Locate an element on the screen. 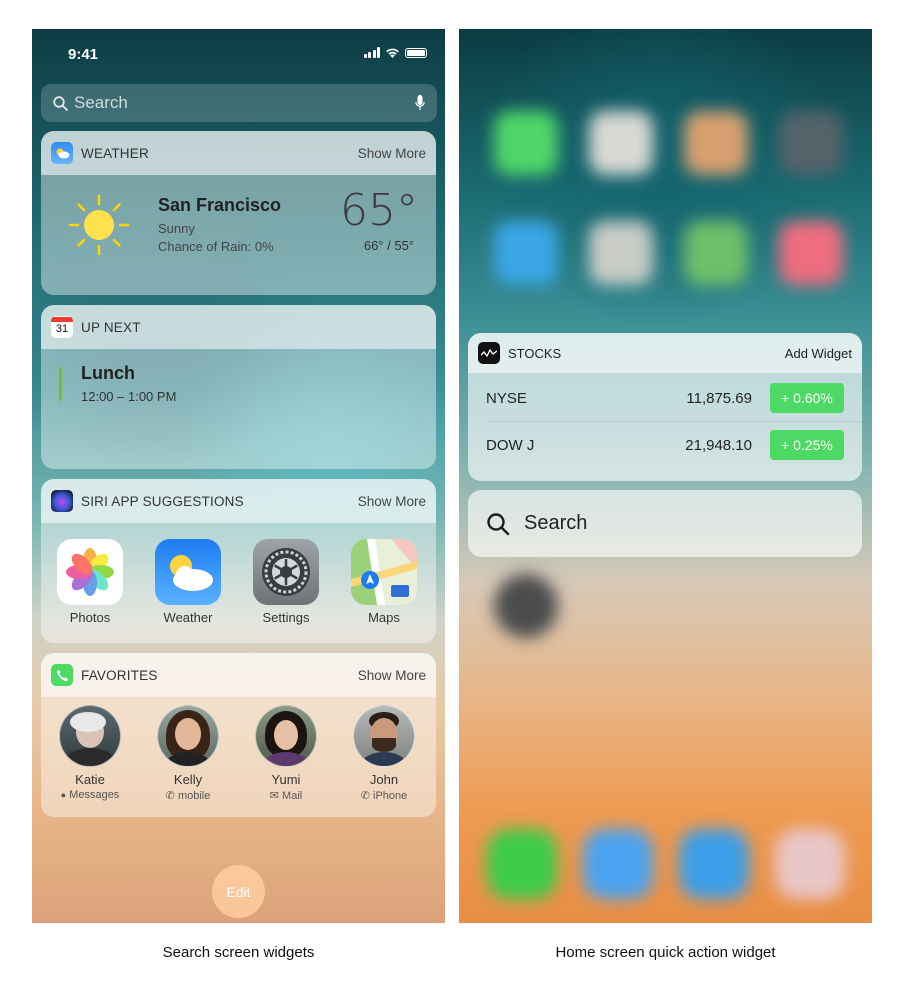 Image resolution: width=909 pixels, height=983 pixels. app-photos: Photos is located at coordinates (90, 582).